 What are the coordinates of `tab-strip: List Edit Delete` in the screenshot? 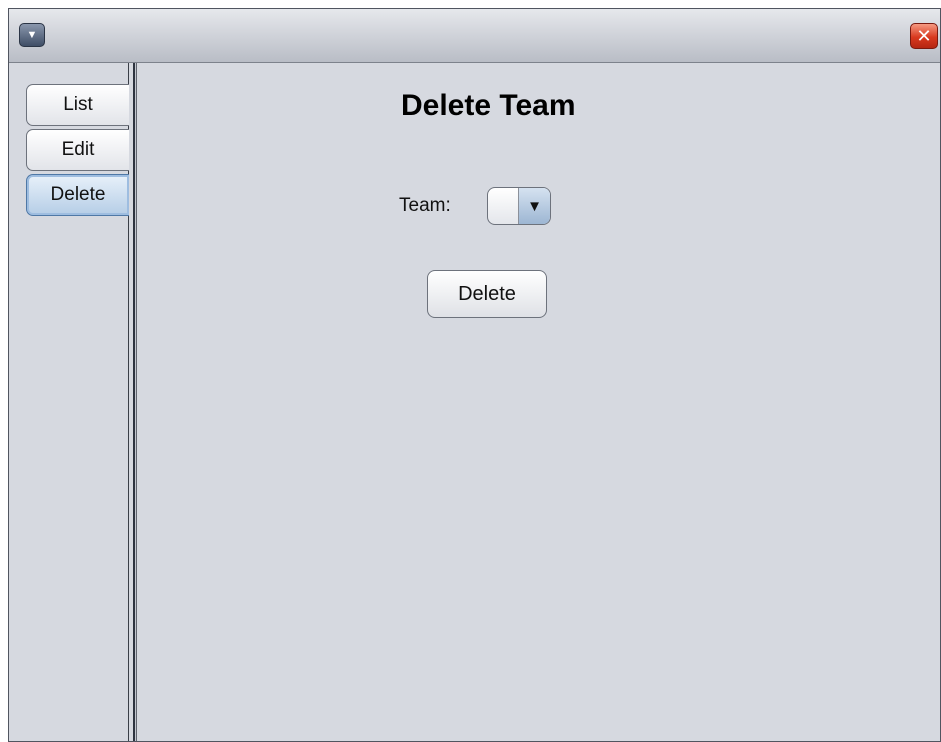 It's located at (69, 402).